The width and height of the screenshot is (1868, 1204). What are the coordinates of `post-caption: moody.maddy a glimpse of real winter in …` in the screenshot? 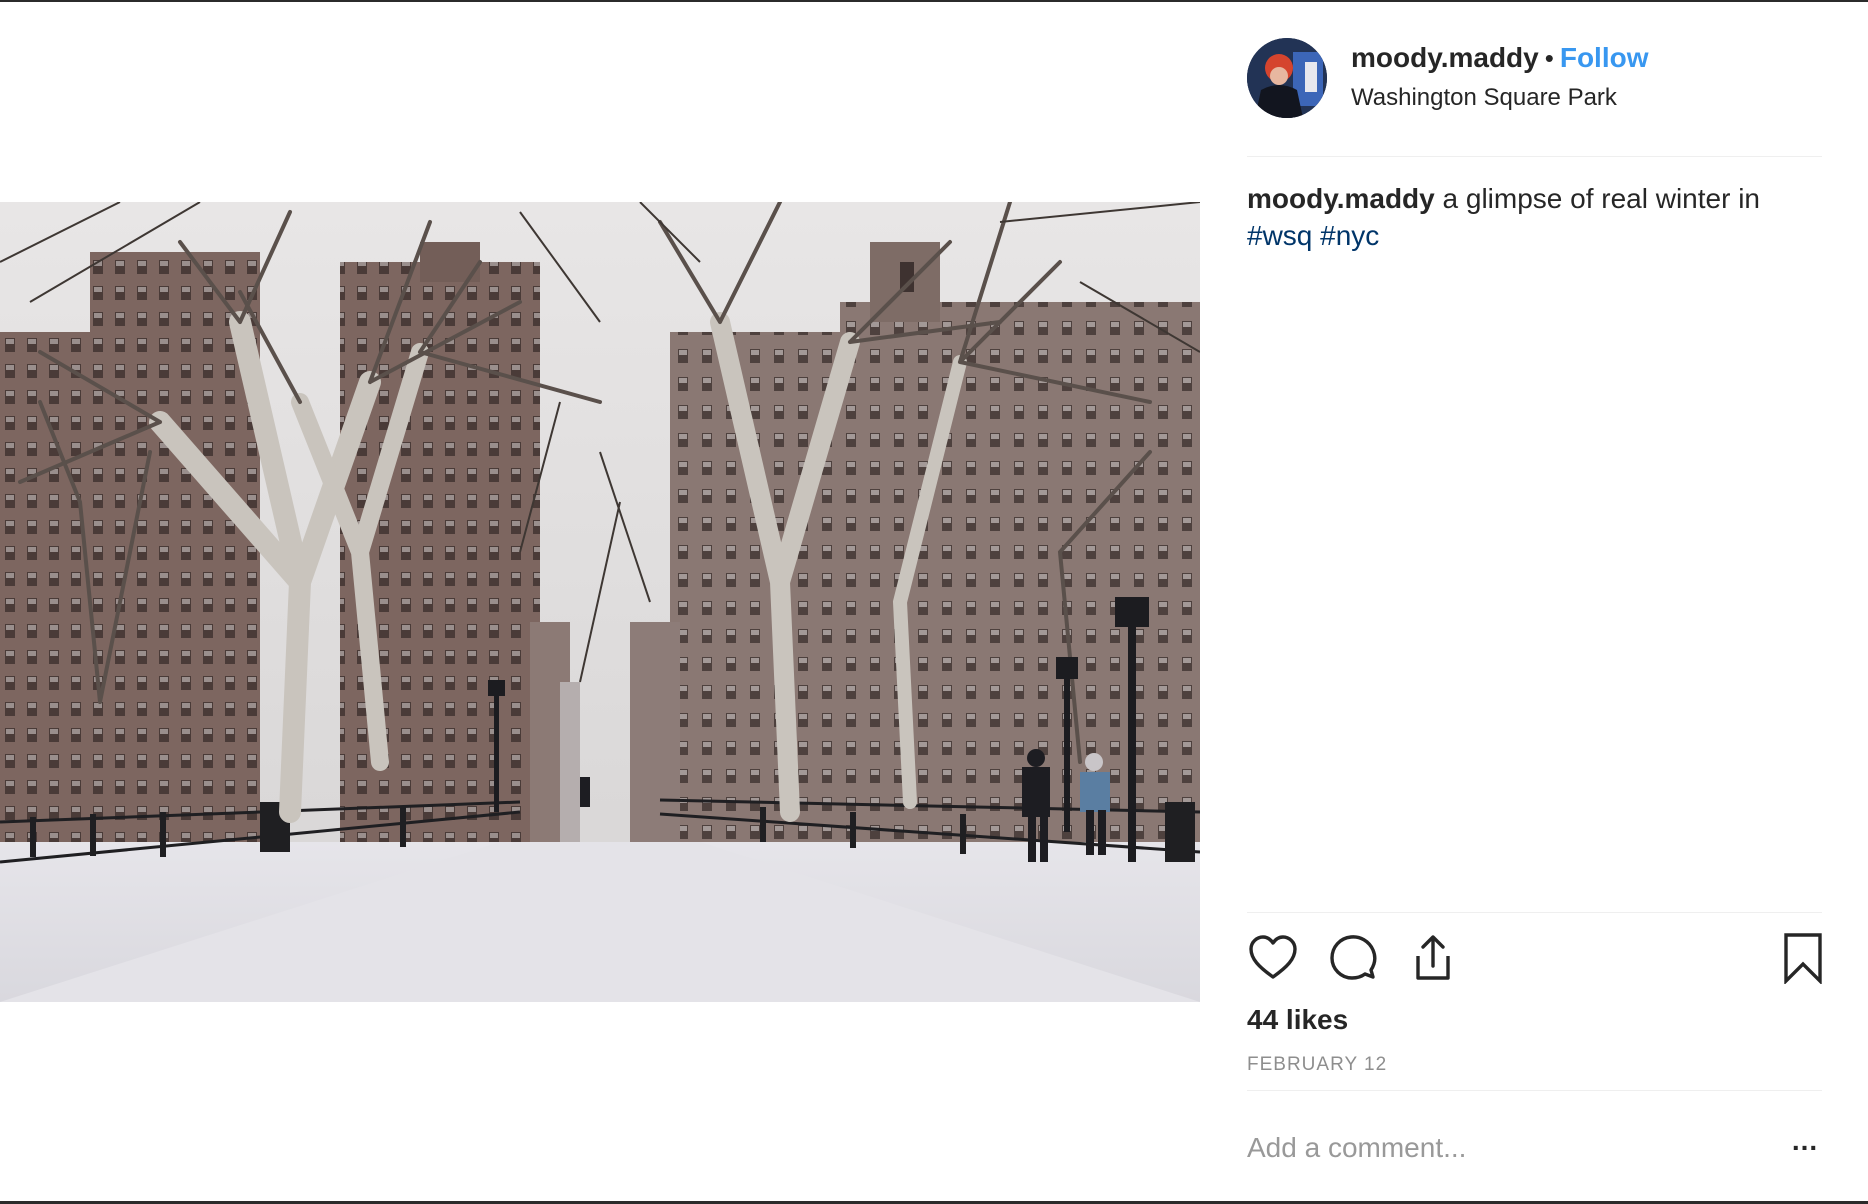 It's located at (1527, 217).